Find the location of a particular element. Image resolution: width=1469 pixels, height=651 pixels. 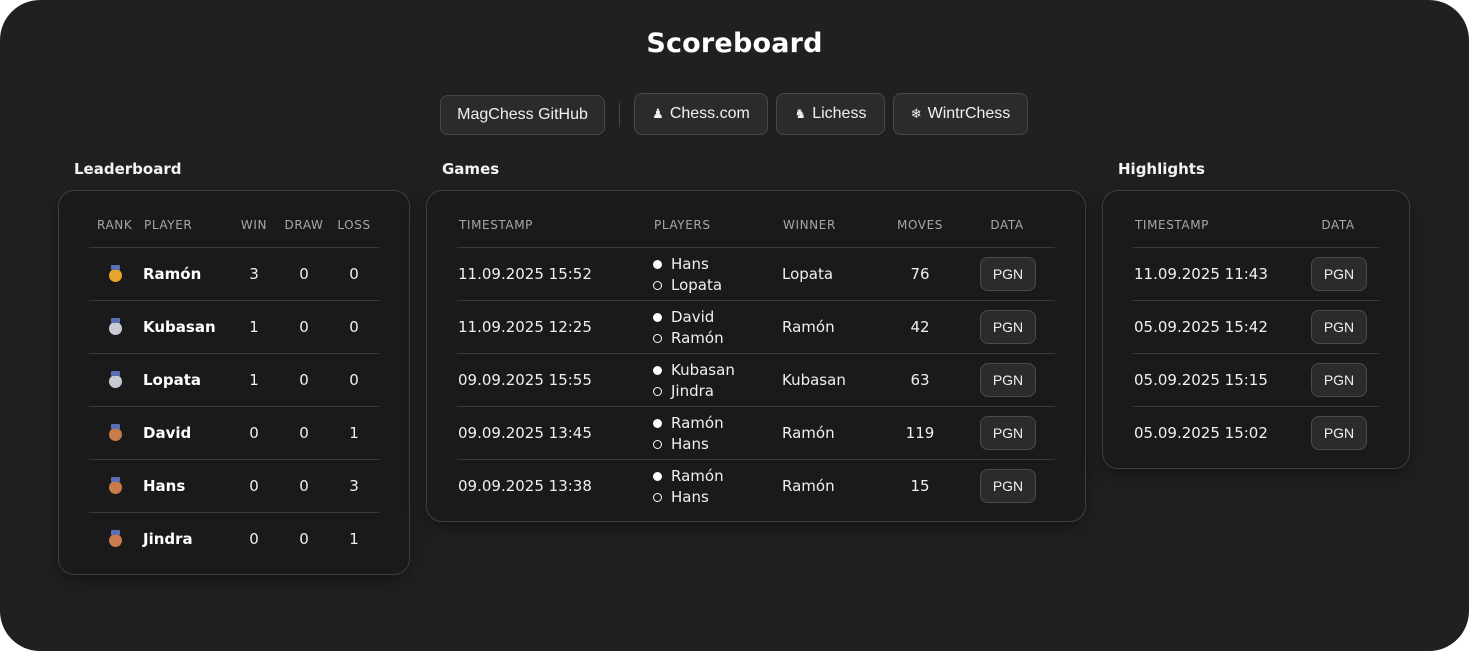

games-header-timestamp: TIMESTAMP is located at coordinates (496, 225).